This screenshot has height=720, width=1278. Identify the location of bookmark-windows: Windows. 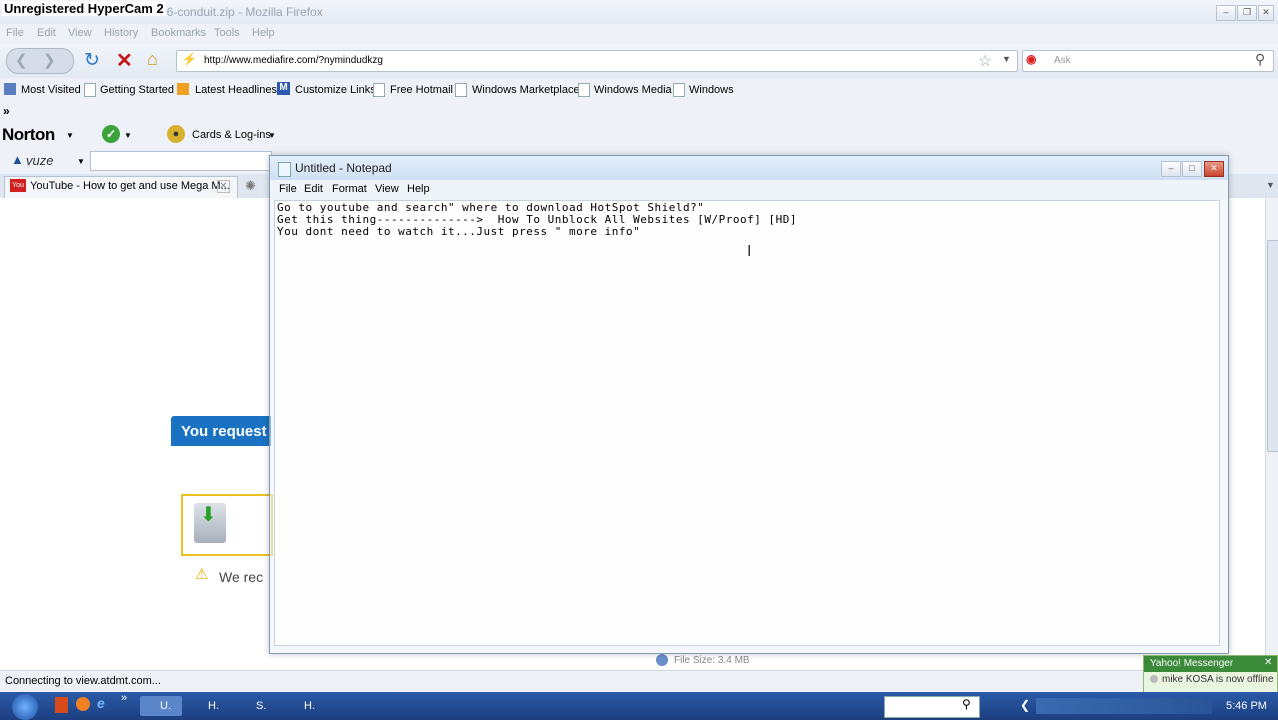
(711, 90).